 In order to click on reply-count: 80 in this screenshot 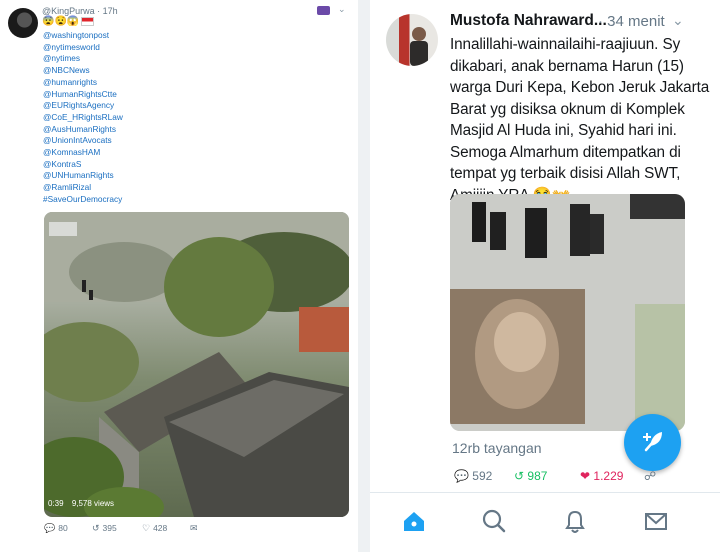, I will do `click(63, 528)`.